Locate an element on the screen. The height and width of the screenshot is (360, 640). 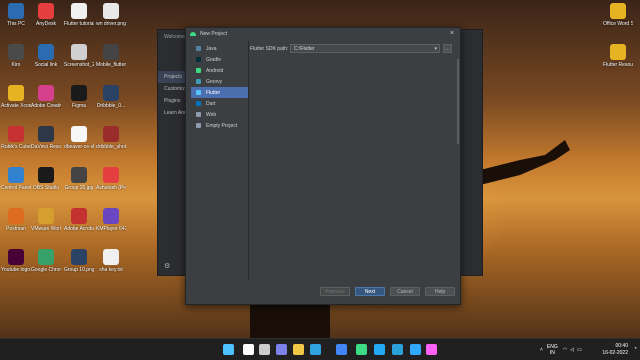
desktop-icon: Adobe Acrobat DC is located at coordinates (79, 220).